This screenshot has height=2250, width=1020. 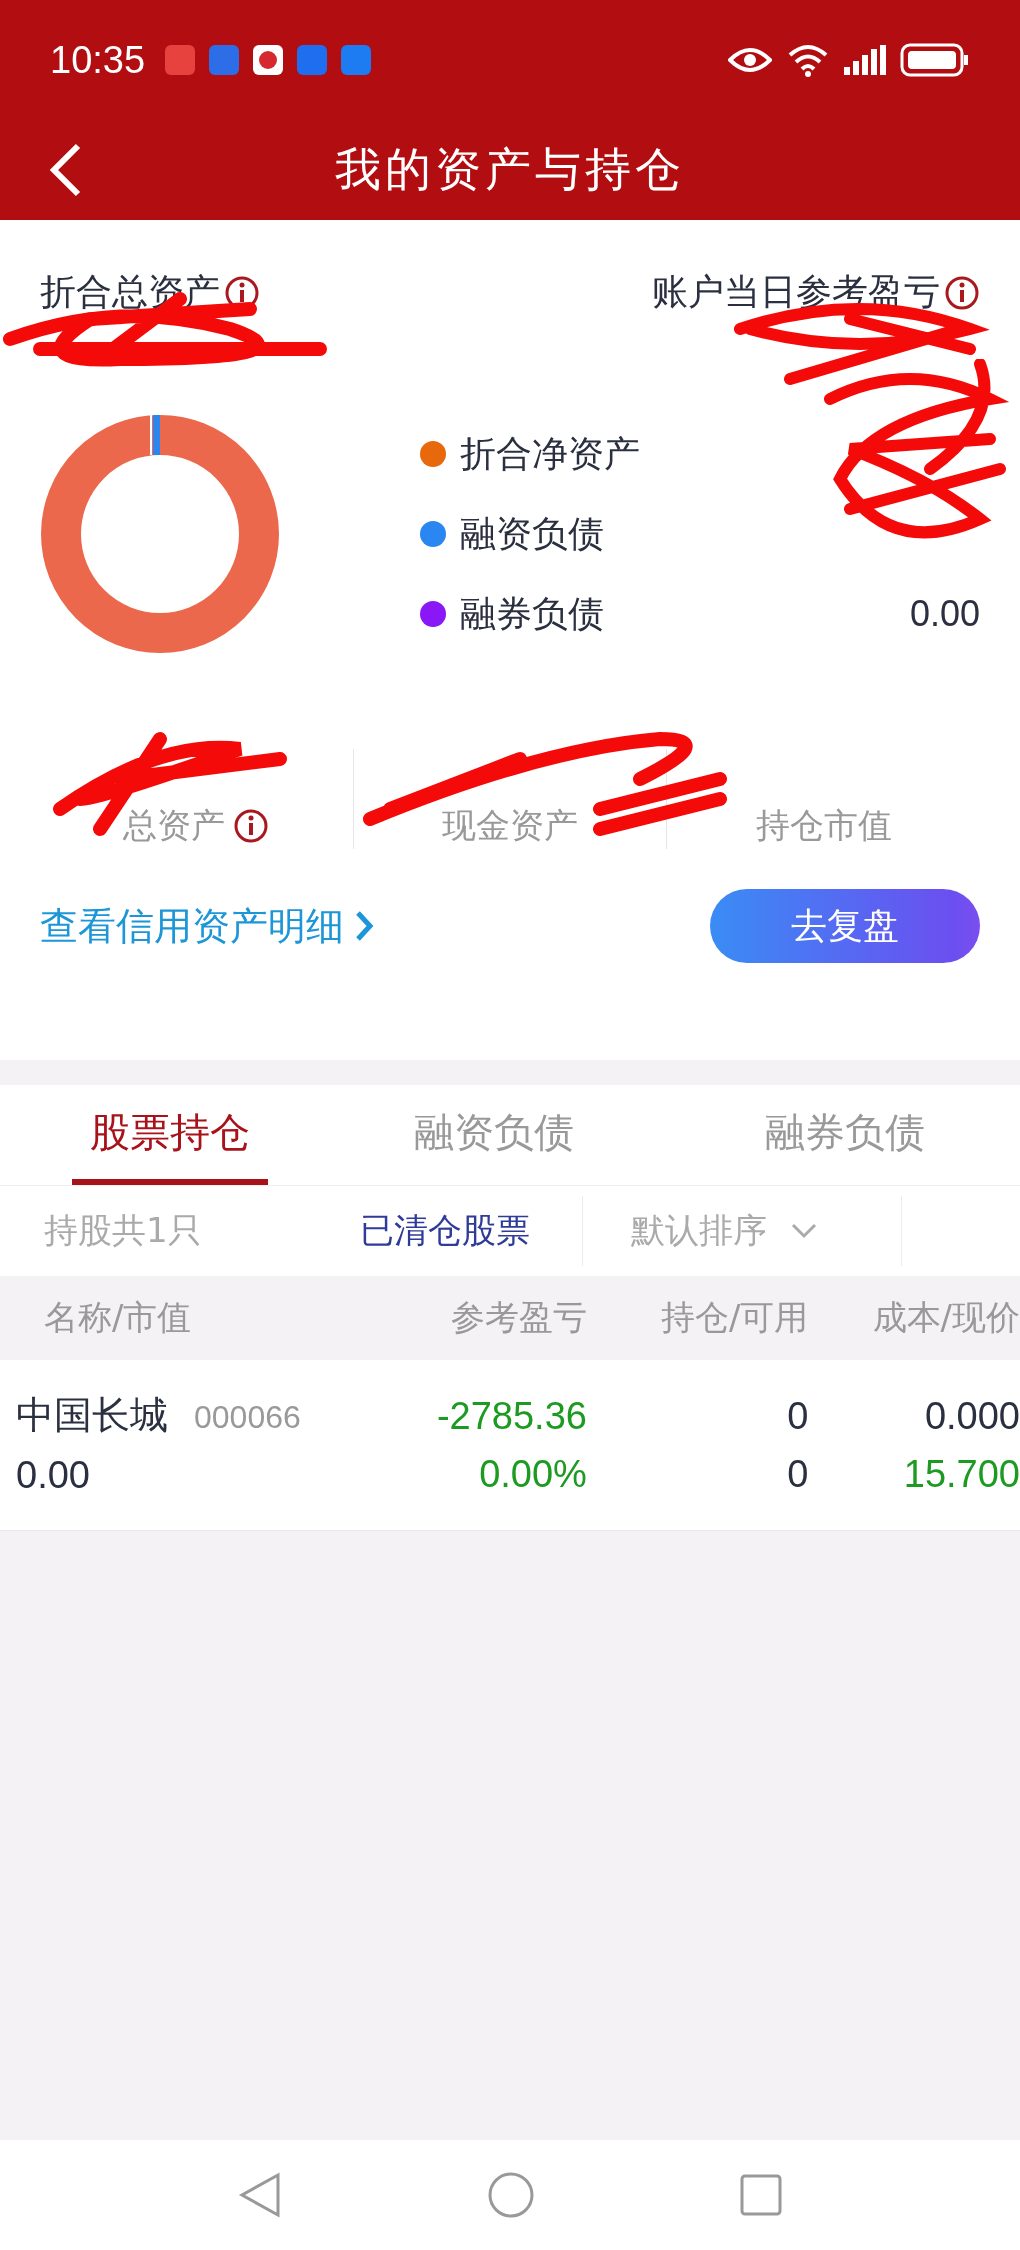 I want to click on recents-nav-icon, so click(x=761, y=2195).